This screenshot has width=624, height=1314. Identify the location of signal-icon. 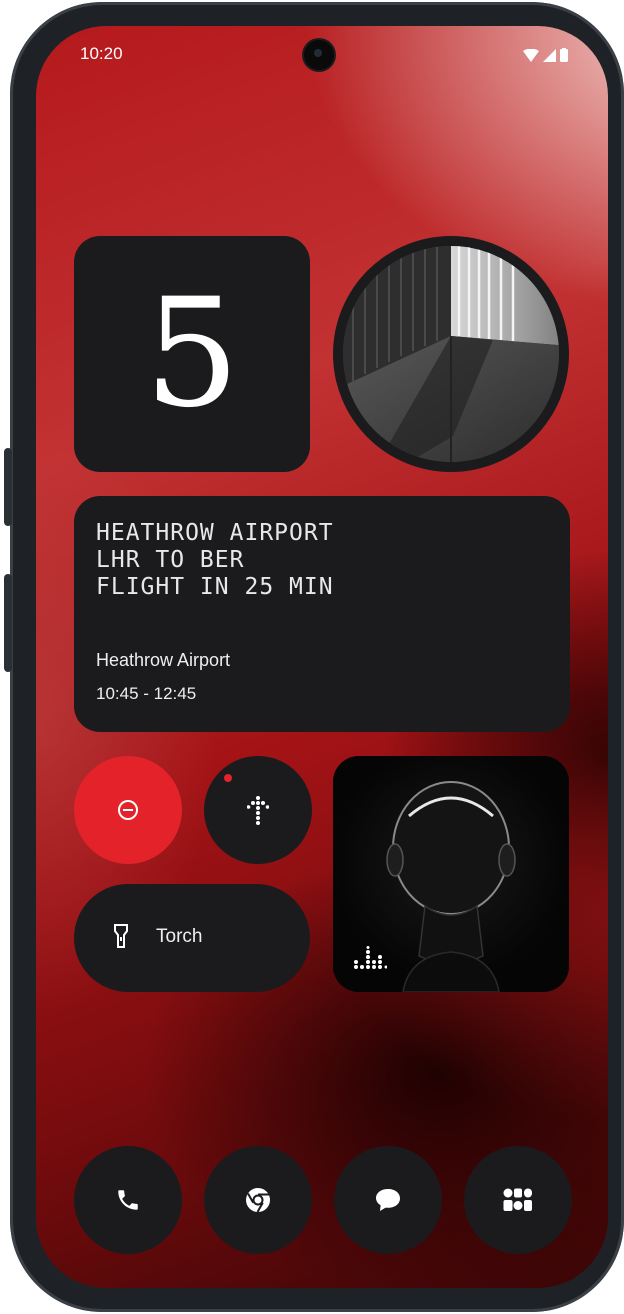
(549, 55).